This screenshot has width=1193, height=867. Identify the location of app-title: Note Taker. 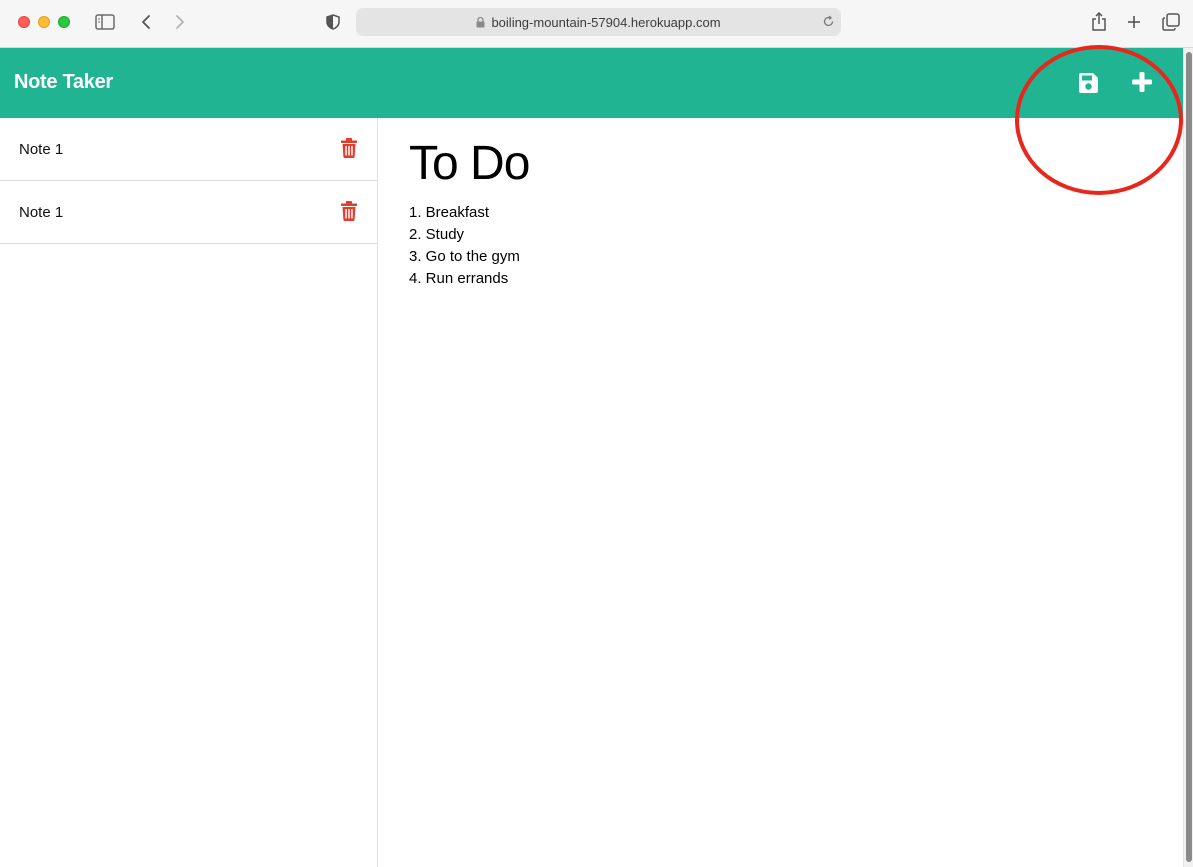
(63, 82).